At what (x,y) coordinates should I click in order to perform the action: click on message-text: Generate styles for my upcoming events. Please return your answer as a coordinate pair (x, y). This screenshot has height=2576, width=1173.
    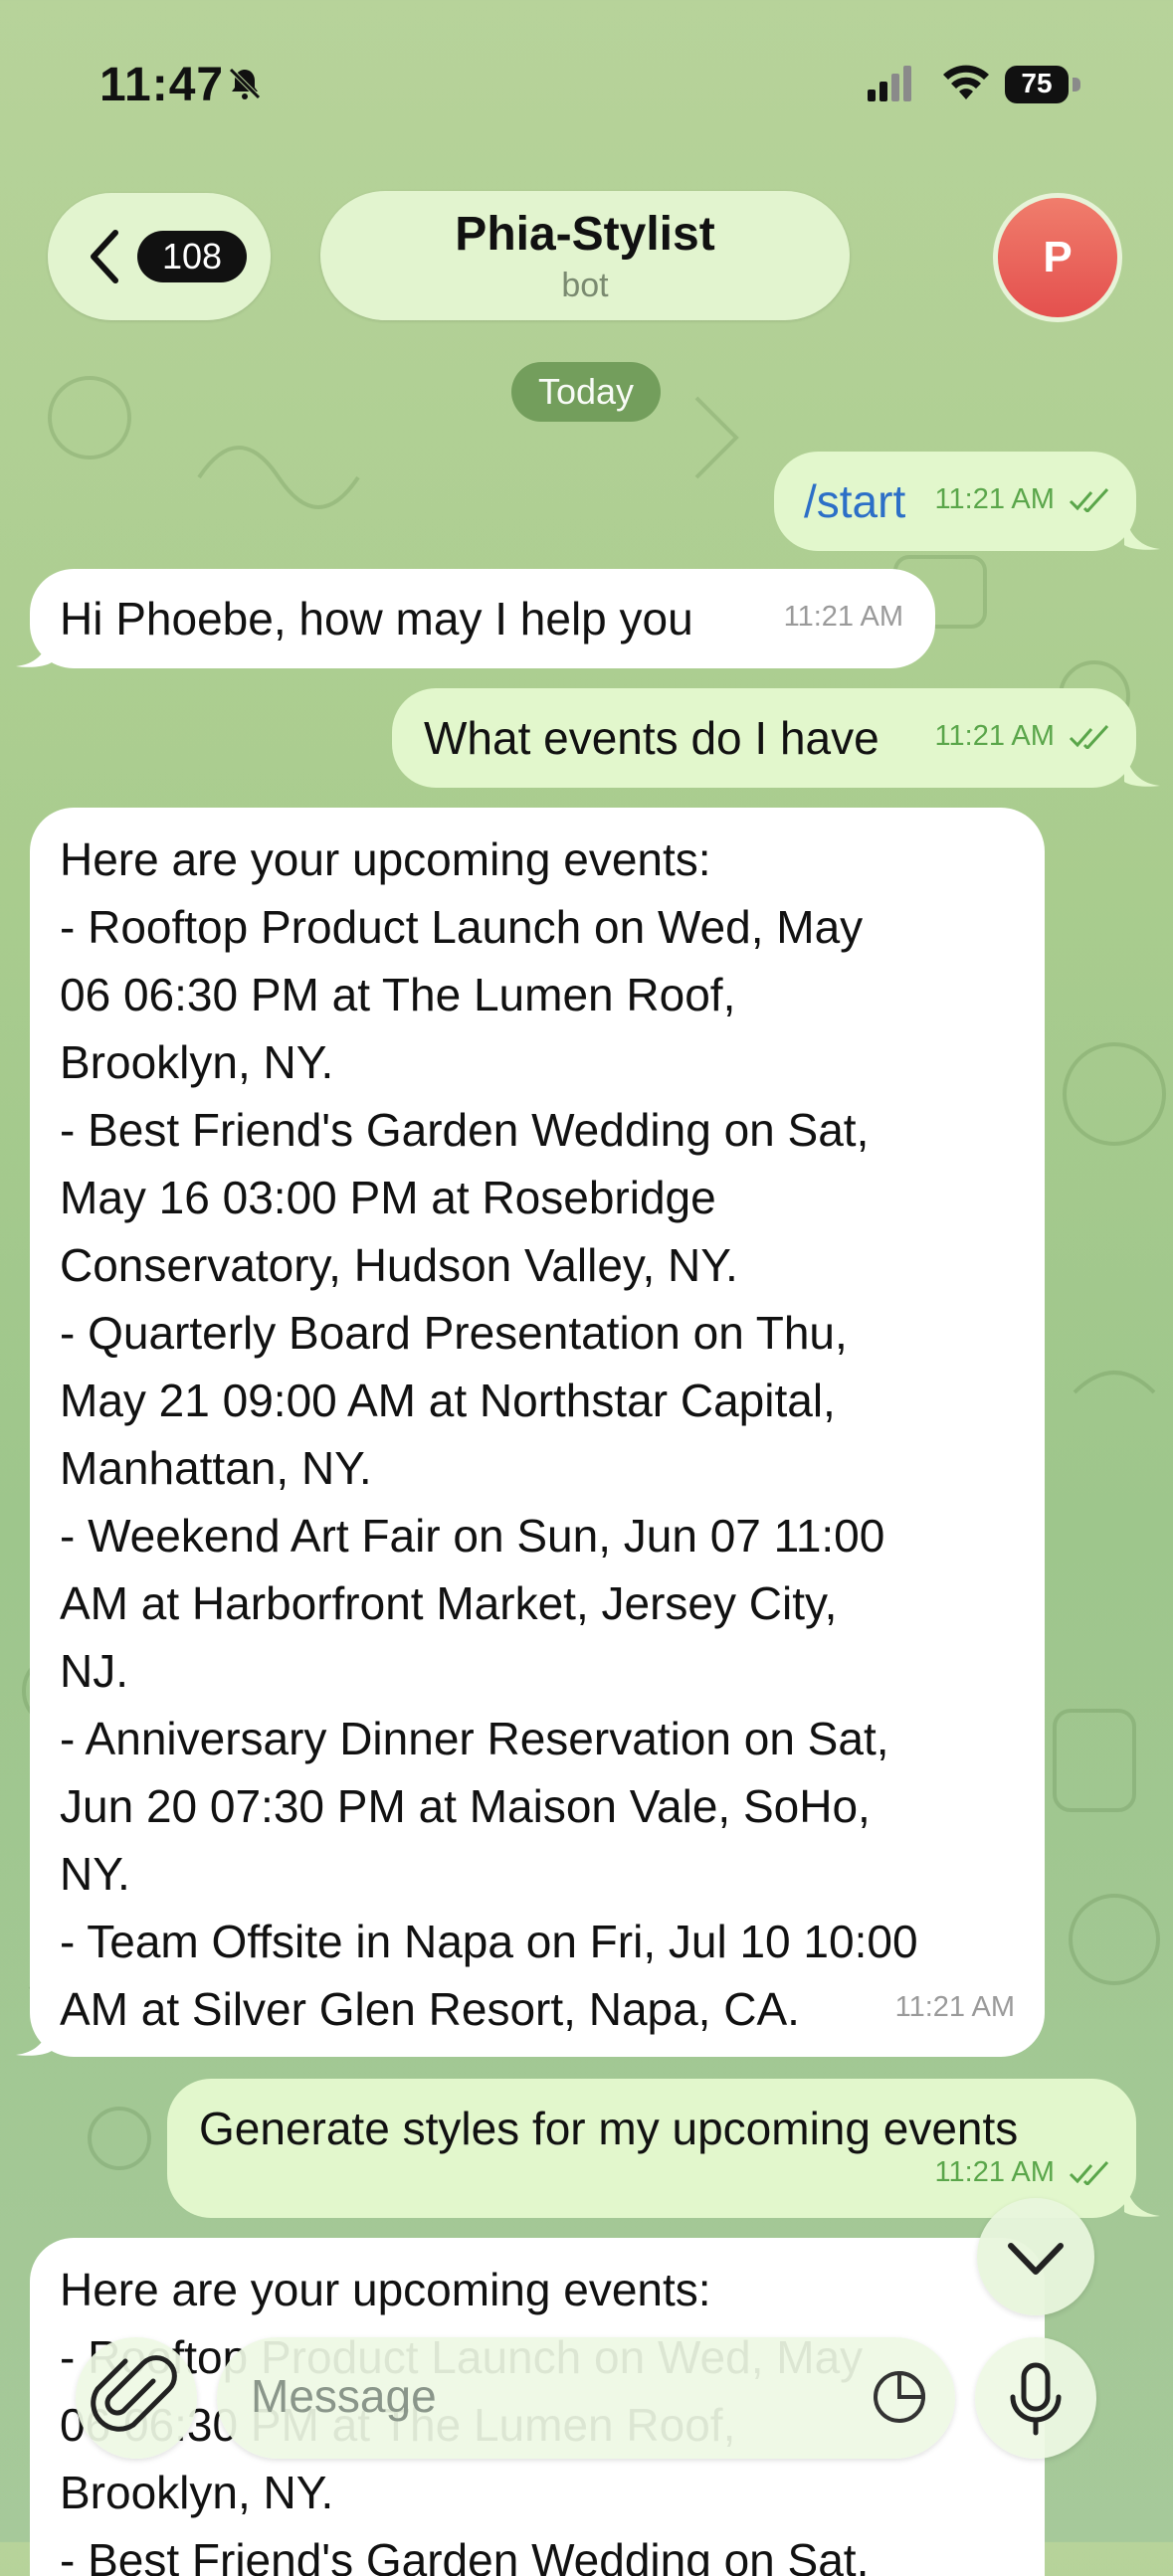
    Looking at the image, I should click on (609, 2128).